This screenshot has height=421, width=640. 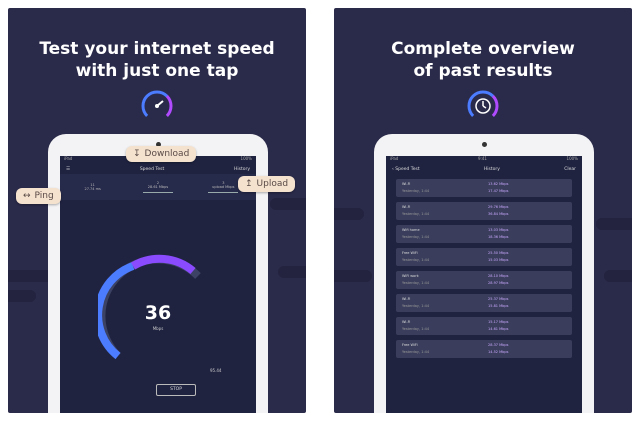 What do you see at coordinates (27, 196) in the screenshot?
I see `ping-arrows-icon: ↔` at bounding box center [27, 196].